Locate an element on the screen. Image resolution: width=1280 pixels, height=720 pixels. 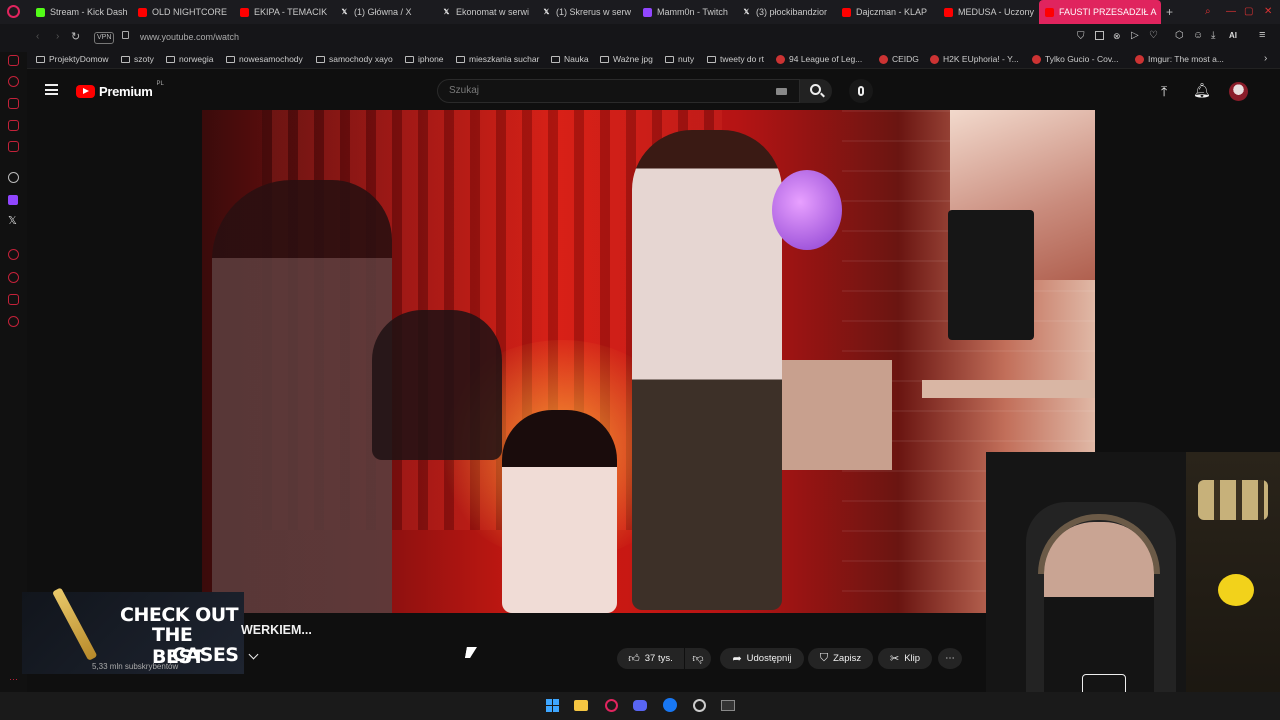
bookmark-item: nowesamochody is located at coordinates (264, 59).